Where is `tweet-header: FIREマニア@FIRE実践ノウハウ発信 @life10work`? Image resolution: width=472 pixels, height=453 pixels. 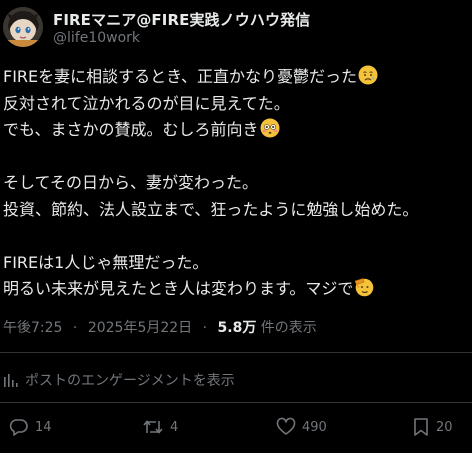 tweet-header: FIREマニア@FIRE実践ノウハウ発信 @life10work is located at coordinates (236, 29).